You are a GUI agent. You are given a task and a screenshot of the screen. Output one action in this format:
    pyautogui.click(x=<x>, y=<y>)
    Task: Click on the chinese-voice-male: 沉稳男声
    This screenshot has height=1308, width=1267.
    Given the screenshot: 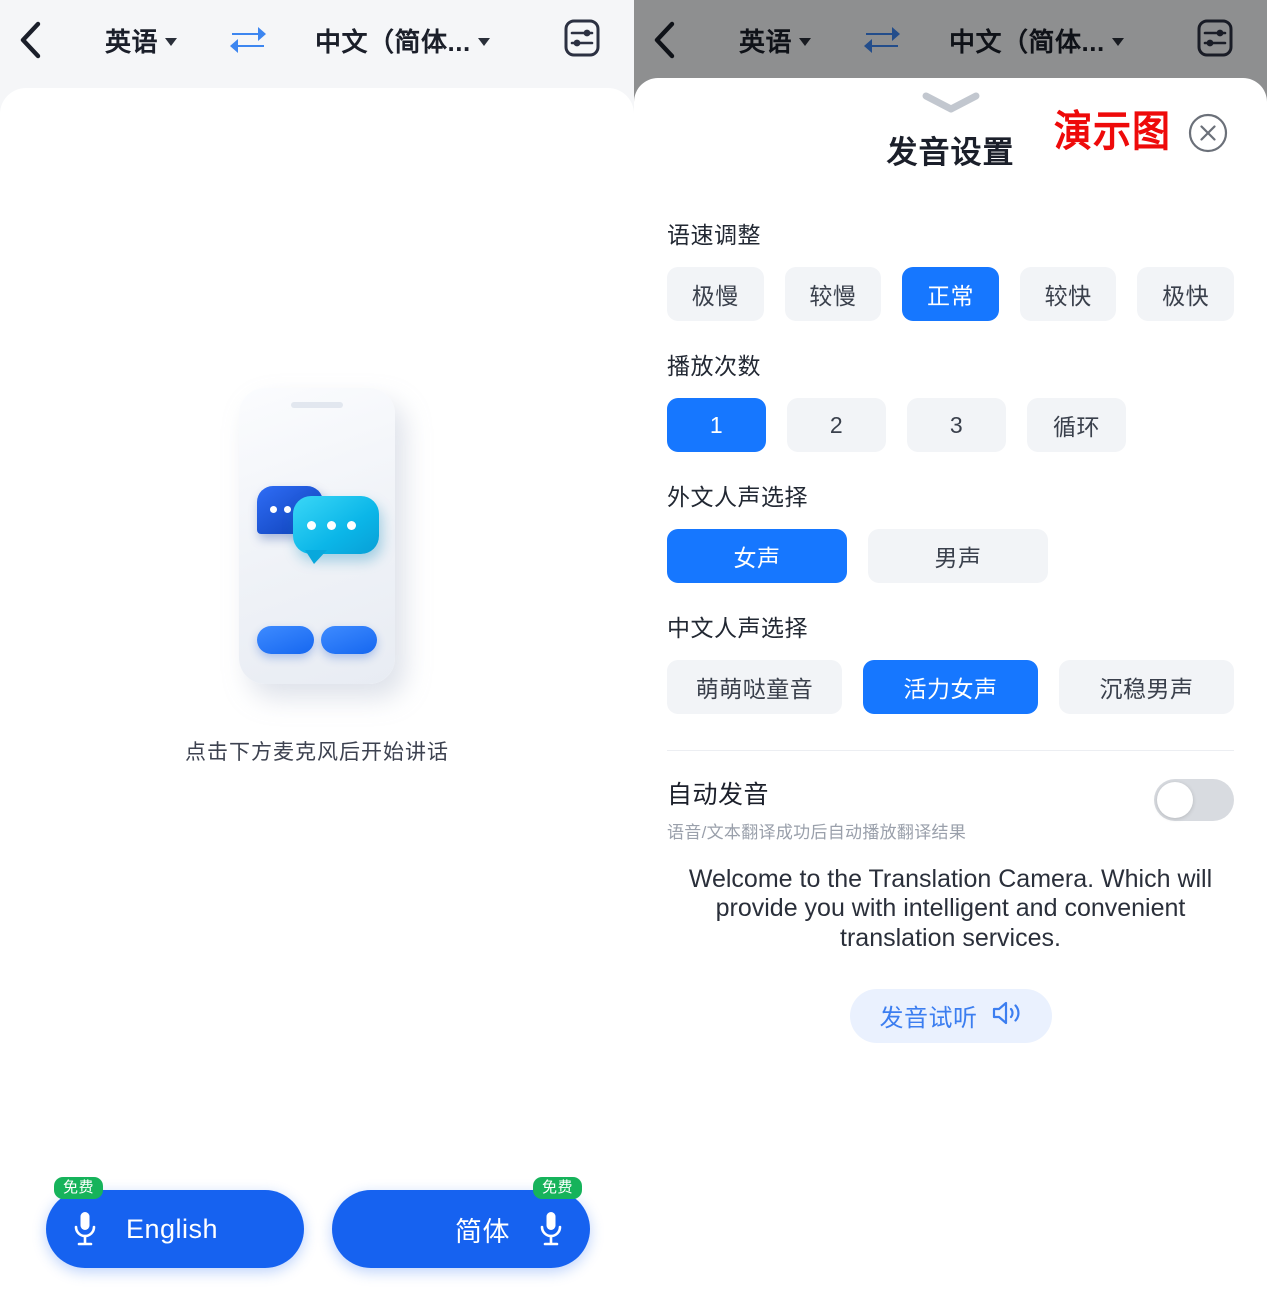 What is the action you would take?
    pyautogui.click(x=1146, y=687)
    